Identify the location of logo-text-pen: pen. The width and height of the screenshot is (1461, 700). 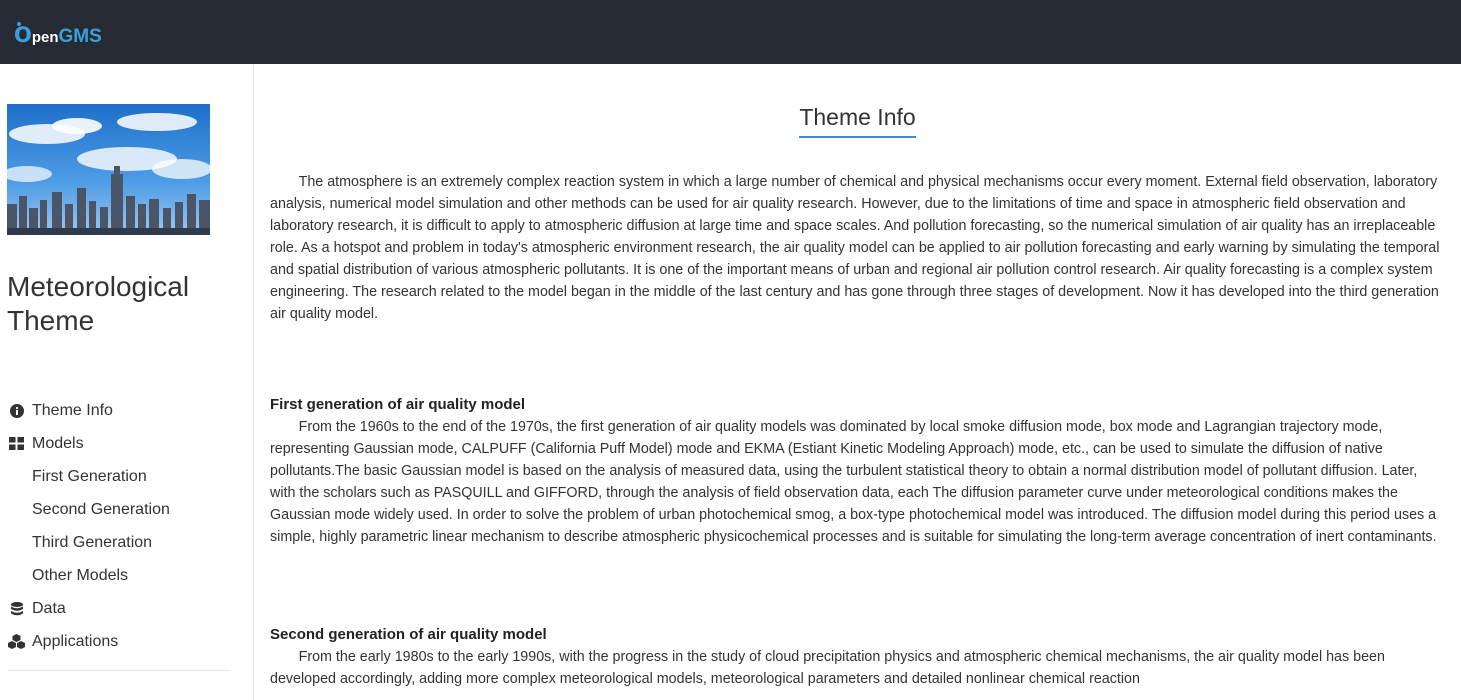
(45, 37).